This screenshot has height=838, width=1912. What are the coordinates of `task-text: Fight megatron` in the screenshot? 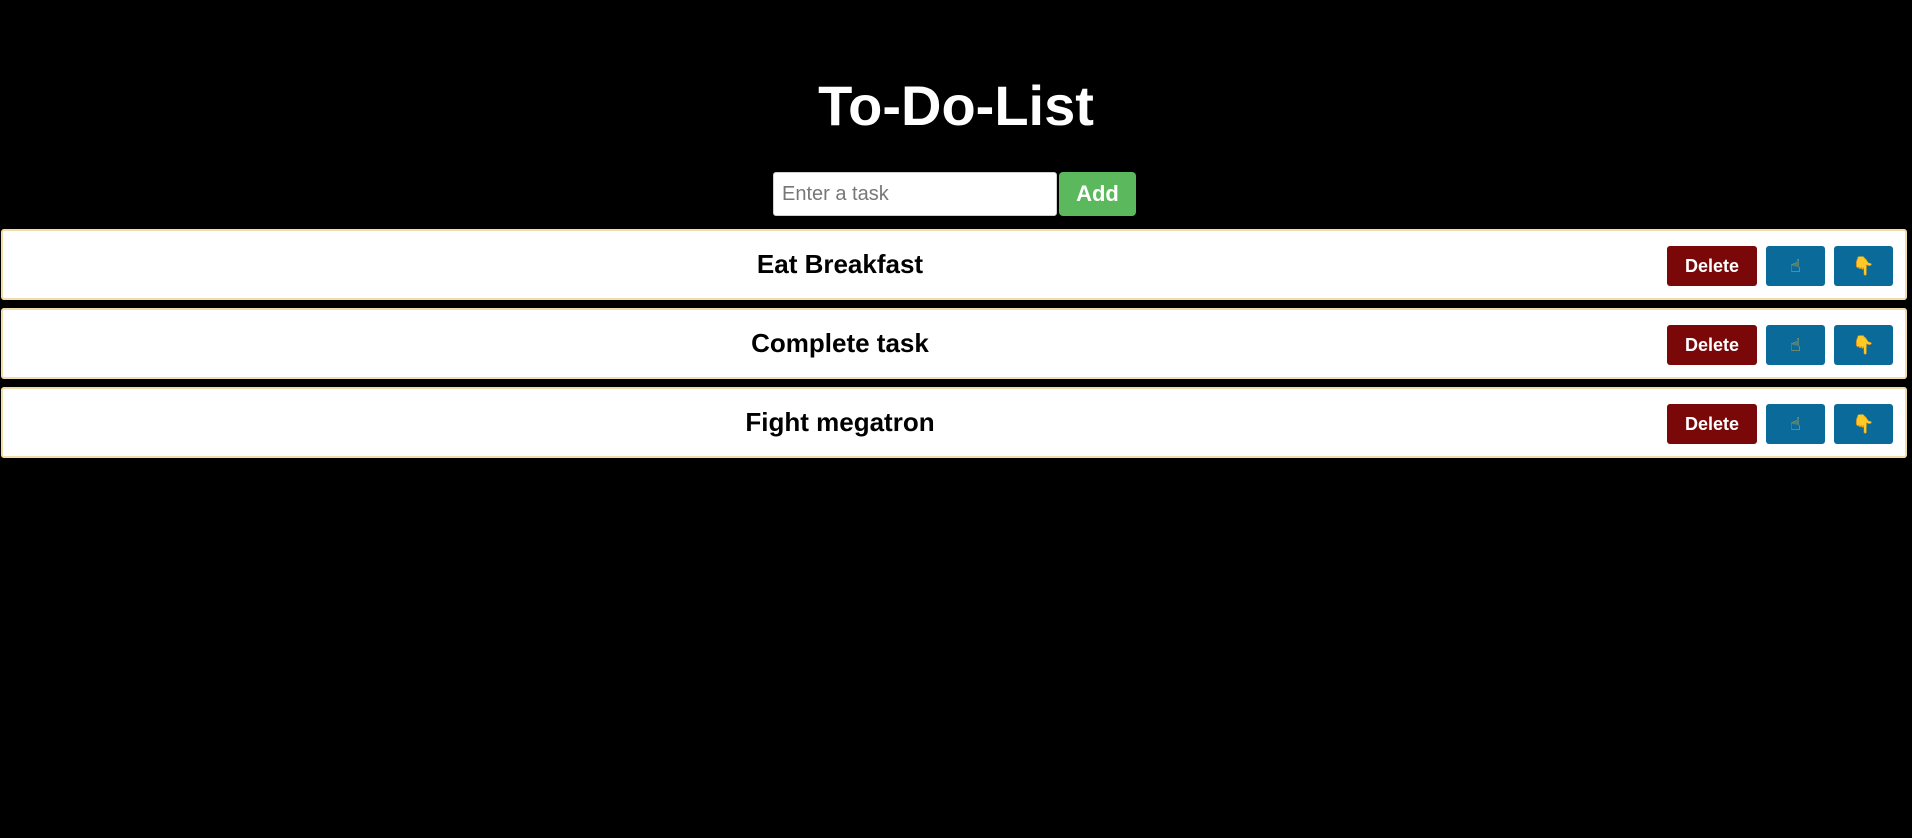 It's located at (840, 422).